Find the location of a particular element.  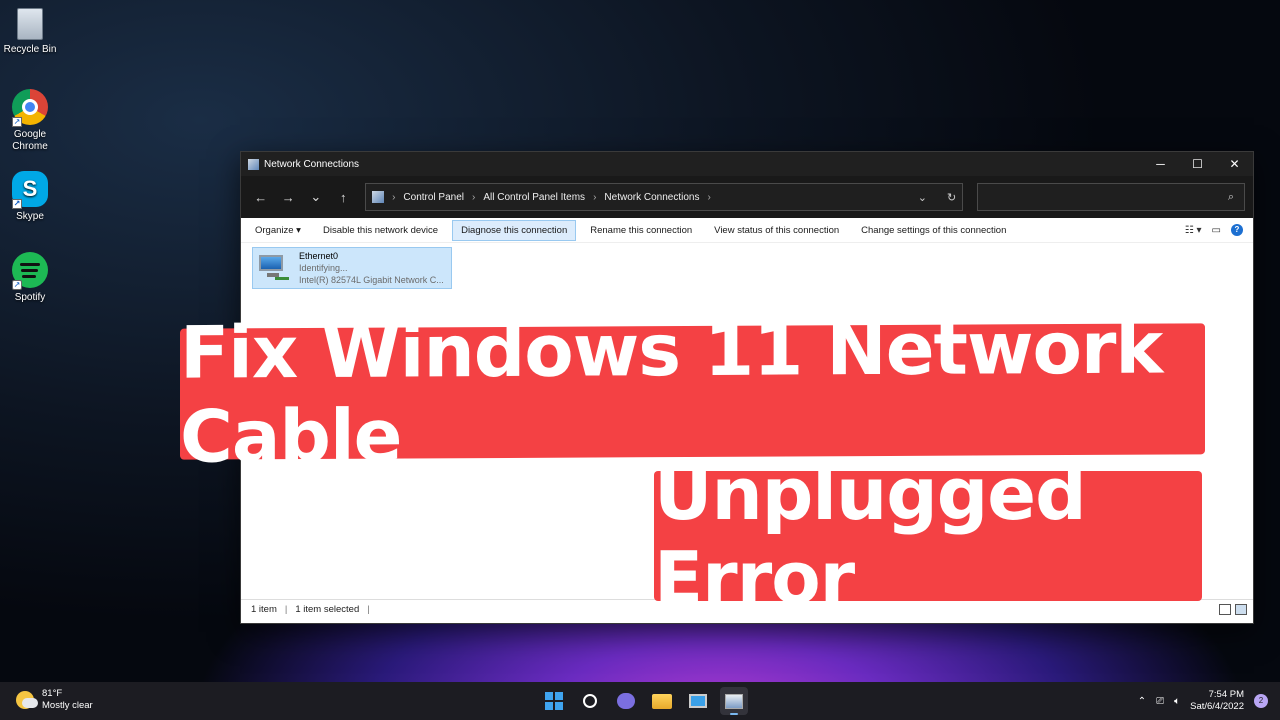

help-icon: ? is located at coordinates (1237, 230).